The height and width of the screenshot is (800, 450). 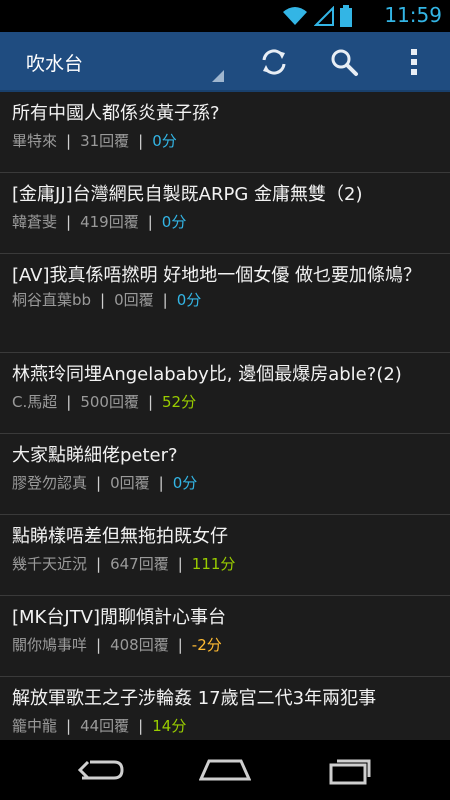 What do you see at coordinates (105, 483) in the screenshot?
I see `thread-meta: 膠登勿認真 | 0回覆 | 0分` at bounding box center [105, 483].